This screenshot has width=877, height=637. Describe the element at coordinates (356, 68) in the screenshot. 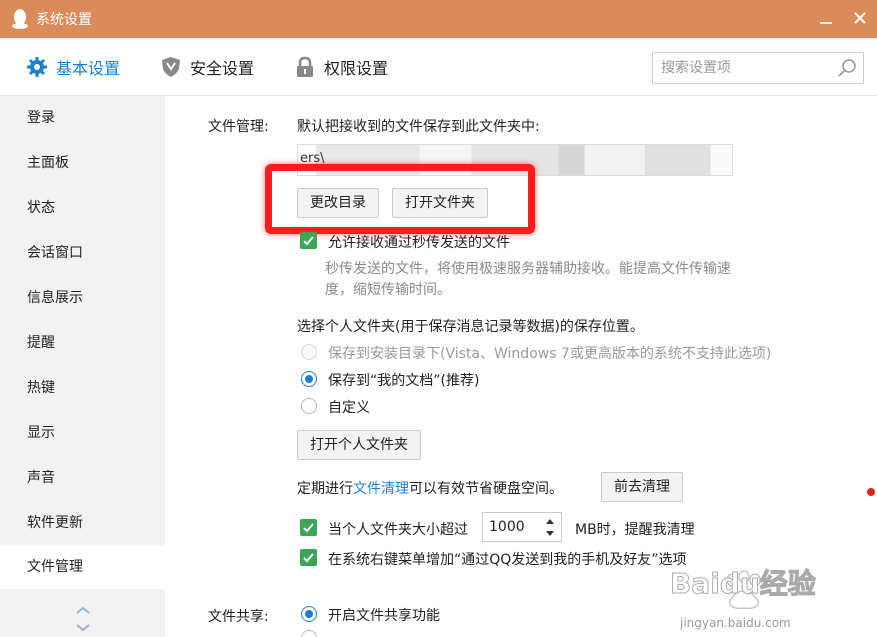

I see `tab-label: 权限设置` at that location.